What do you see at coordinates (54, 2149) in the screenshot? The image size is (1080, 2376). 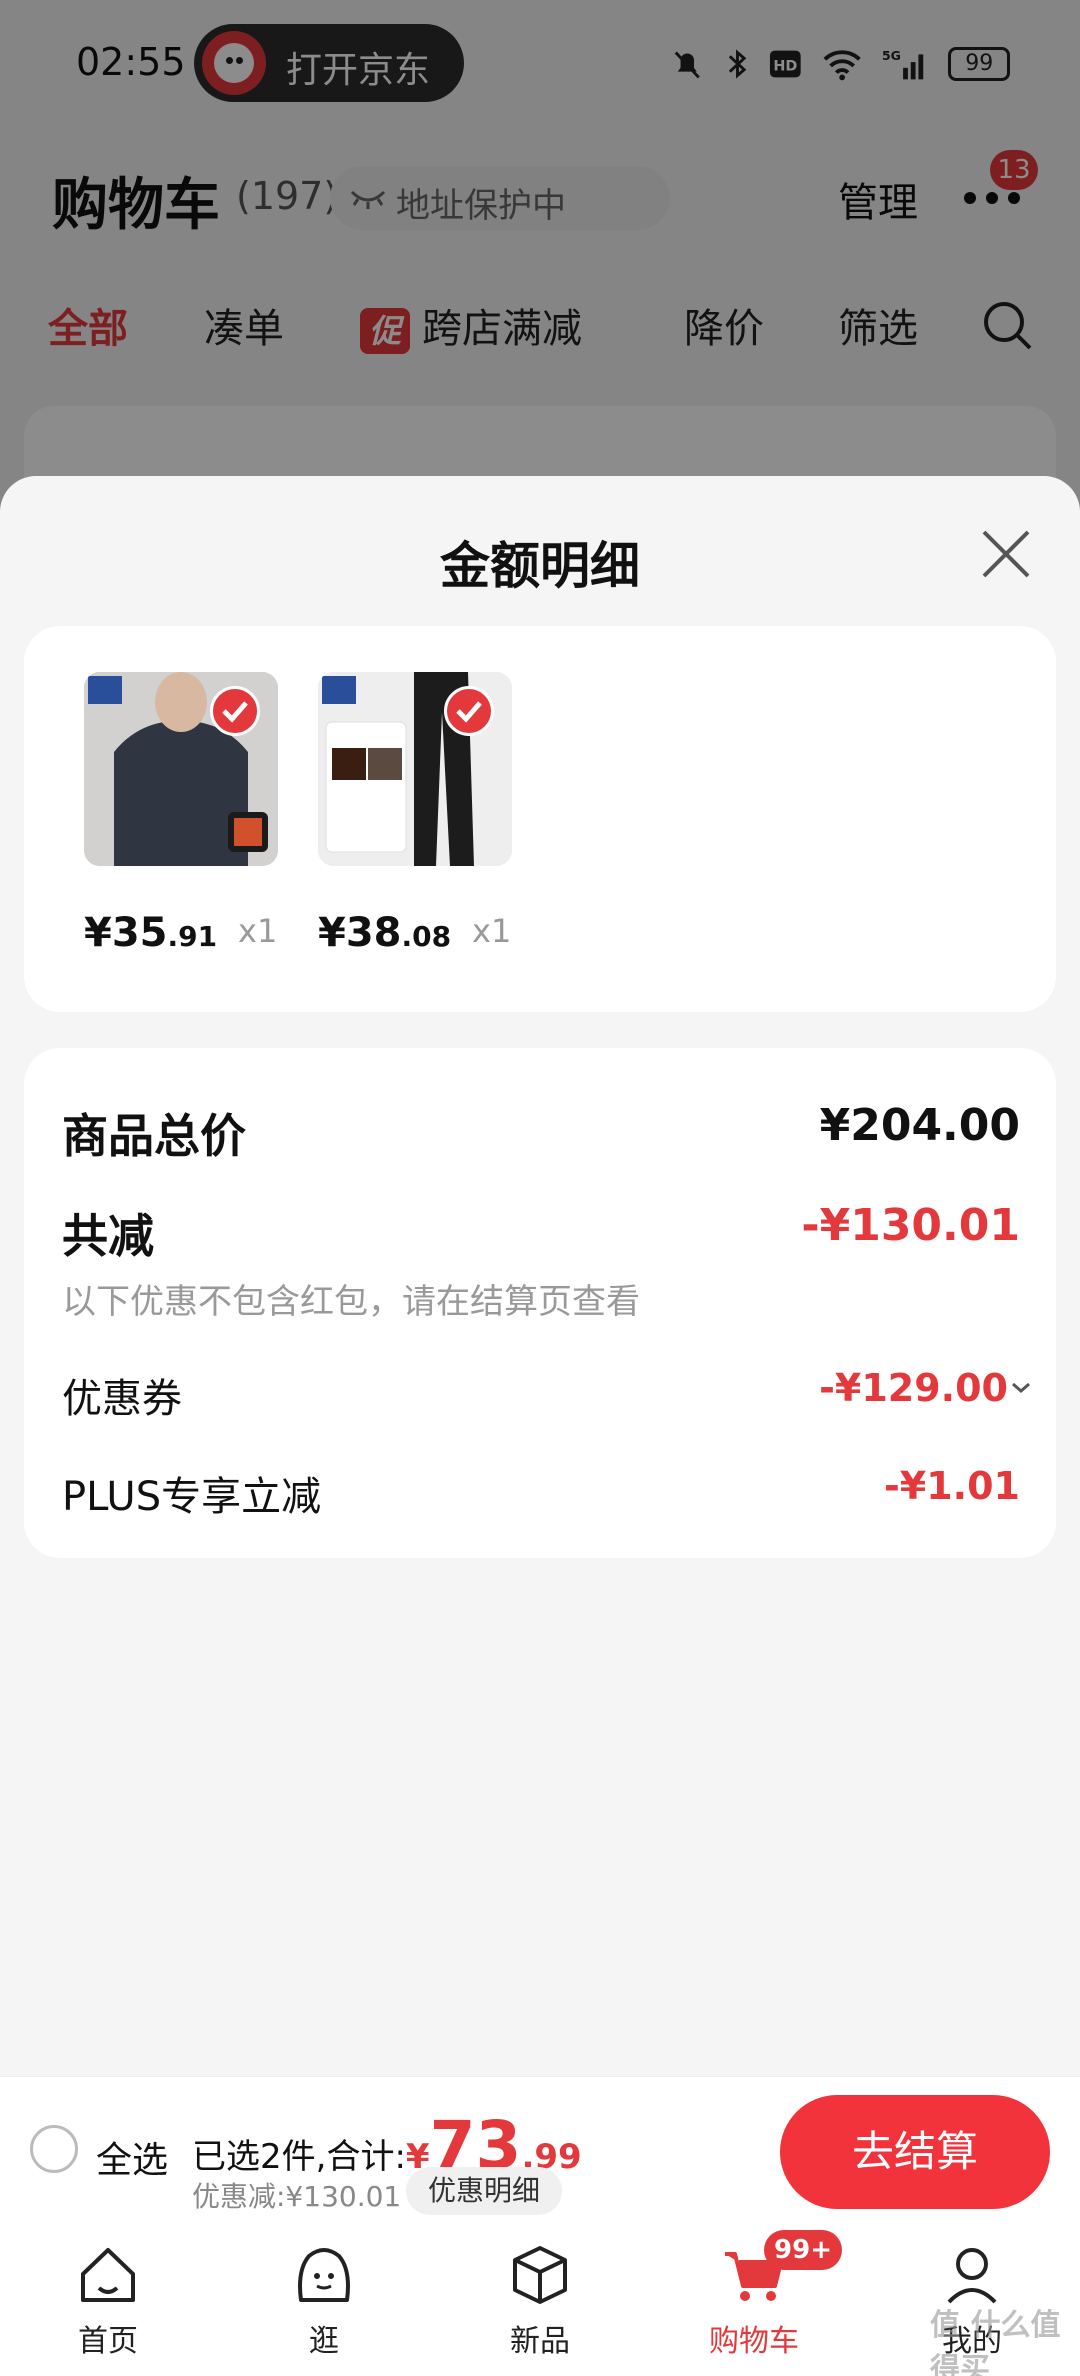 I see `select-all-radio` at bounding box center [54, 2149].